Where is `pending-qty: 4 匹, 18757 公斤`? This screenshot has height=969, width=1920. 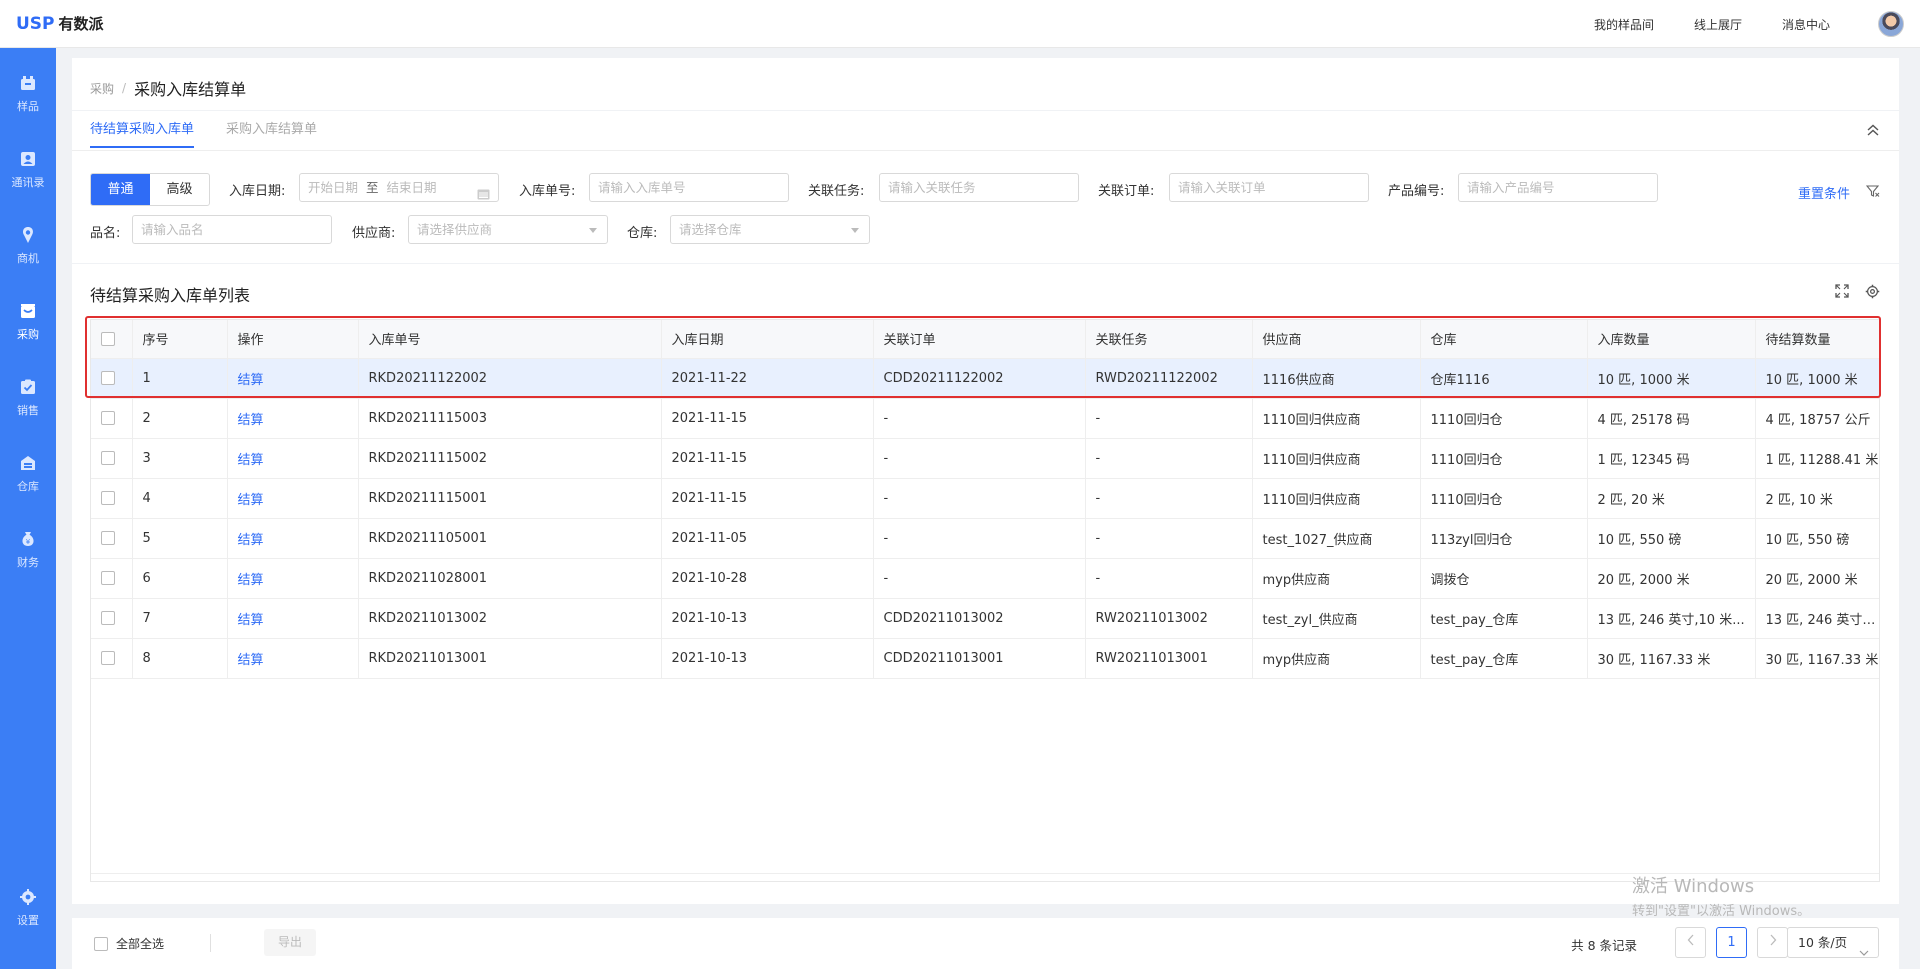
pending-qty: 4 匹, 18757 公斤 is located at coordinates (1817, 418).